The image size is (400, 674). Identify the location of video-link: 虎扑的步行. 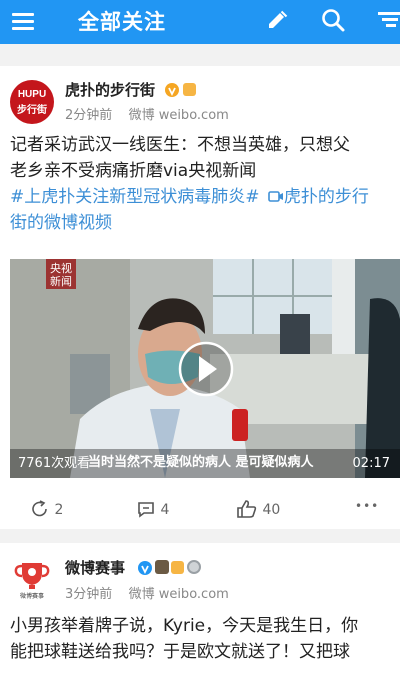
(318, 197).